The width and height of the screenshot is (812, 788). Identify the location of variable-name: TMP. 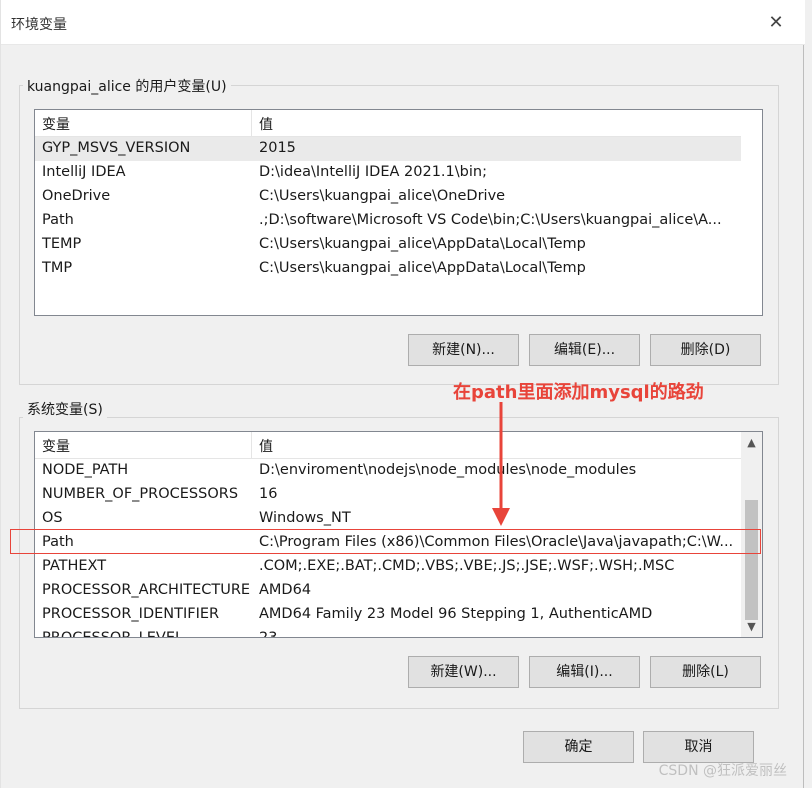
(57, 268).